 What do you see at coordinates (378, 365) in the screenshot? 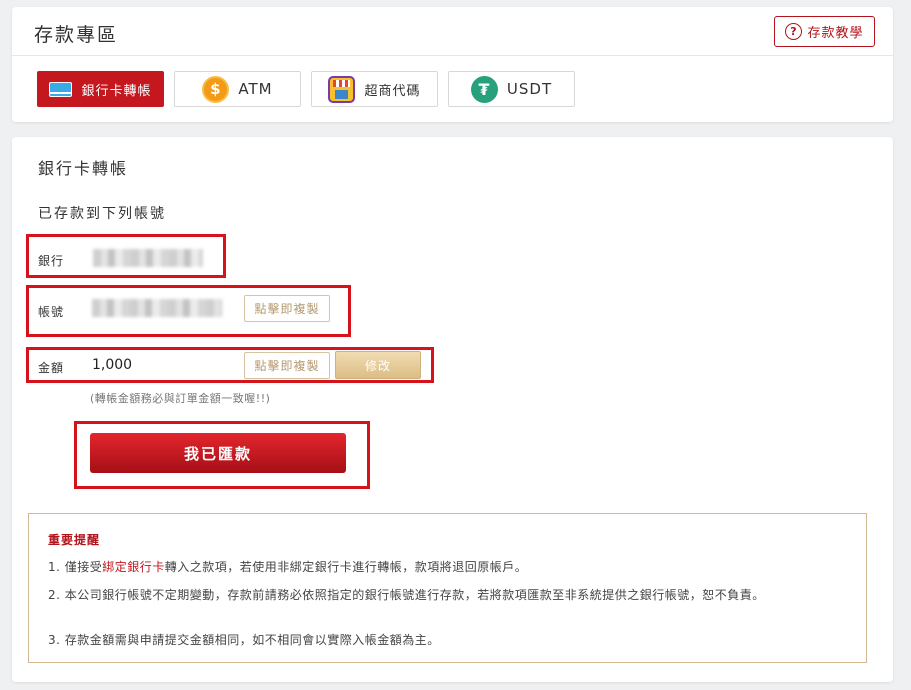
I see `edit-amount-button: 修改` at bounding box center [378, 365].